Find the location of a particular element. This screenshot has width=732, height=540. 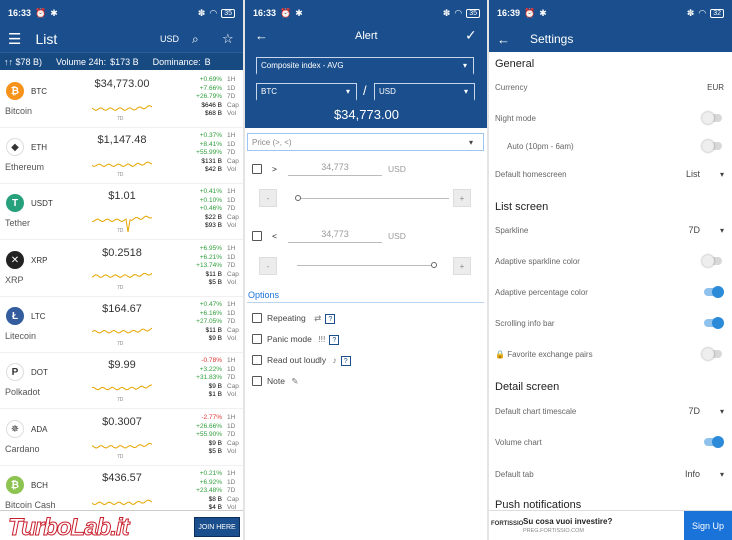

default-tab-setting: Default tab Info ▾ is located at coordinates (609, 474).